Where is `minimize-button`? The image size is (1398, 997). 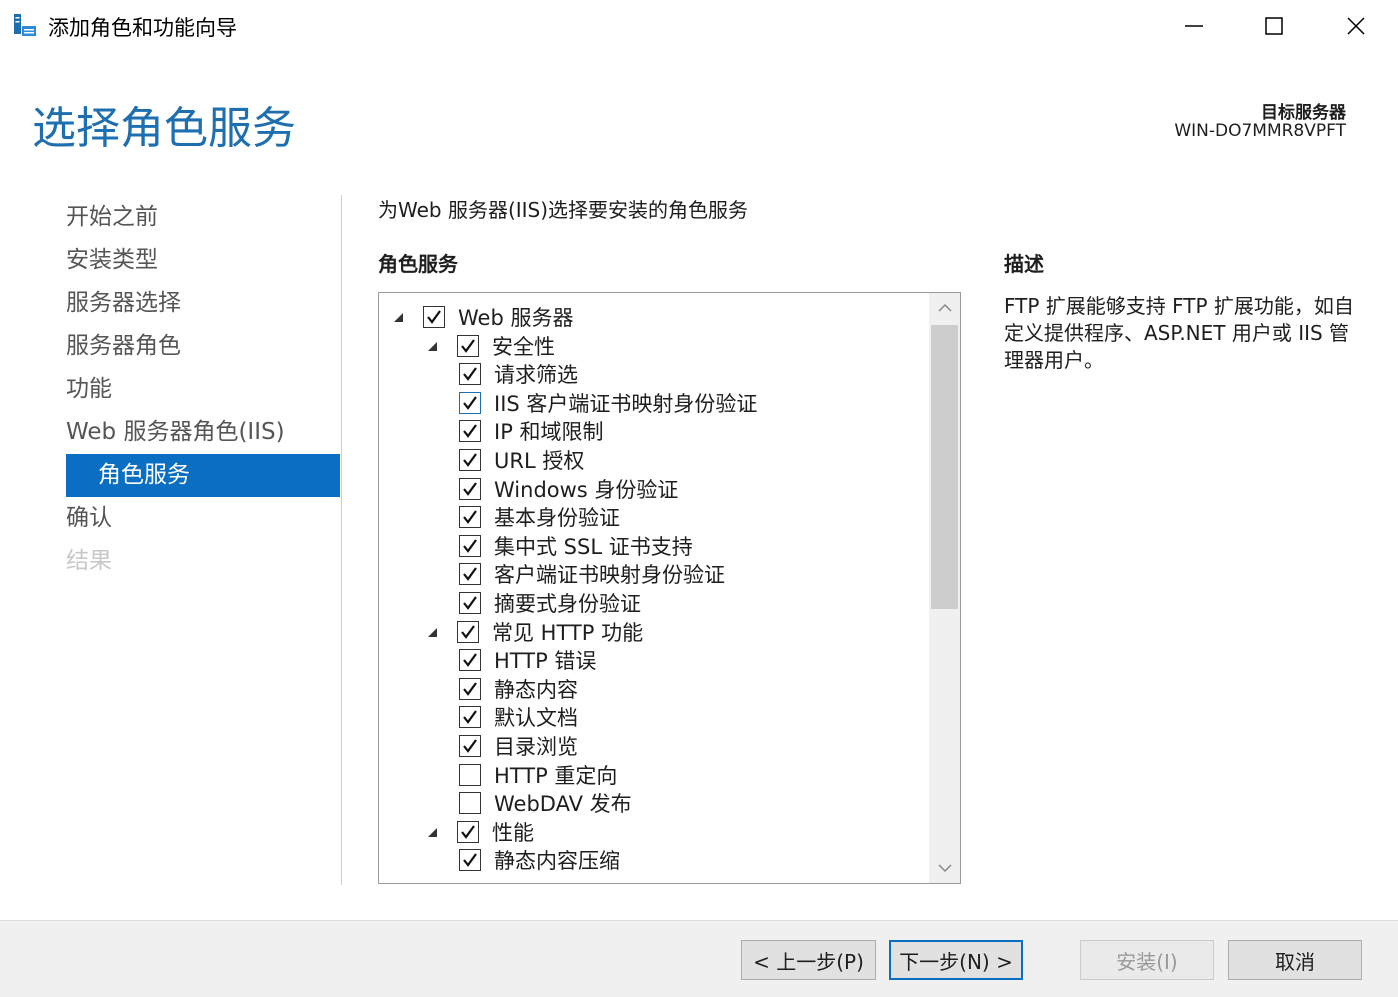
minimize-button is located at coordinates (1194, 26).